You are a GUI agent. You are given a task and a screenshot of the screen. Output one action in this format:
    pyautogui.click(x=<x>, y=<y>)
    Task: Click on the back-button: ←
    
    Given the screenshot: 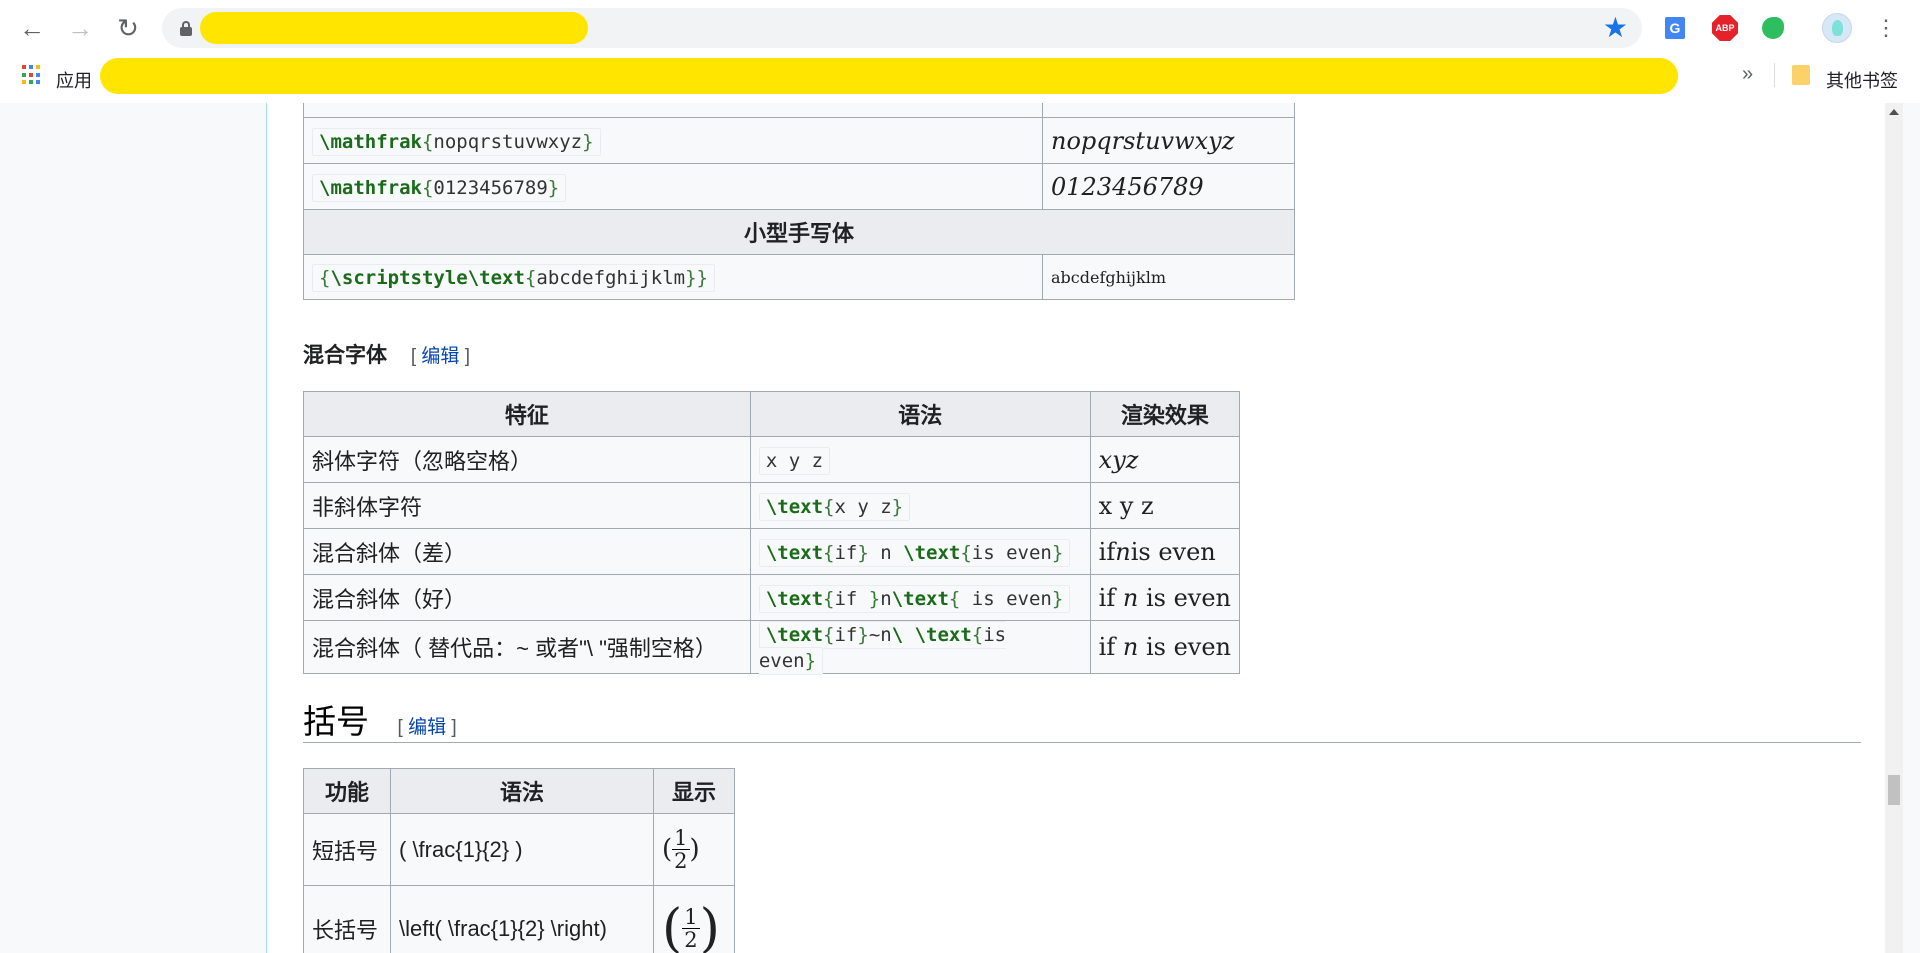 What is the action you would take?
    pyautogui.click(x=32, y=28)
    